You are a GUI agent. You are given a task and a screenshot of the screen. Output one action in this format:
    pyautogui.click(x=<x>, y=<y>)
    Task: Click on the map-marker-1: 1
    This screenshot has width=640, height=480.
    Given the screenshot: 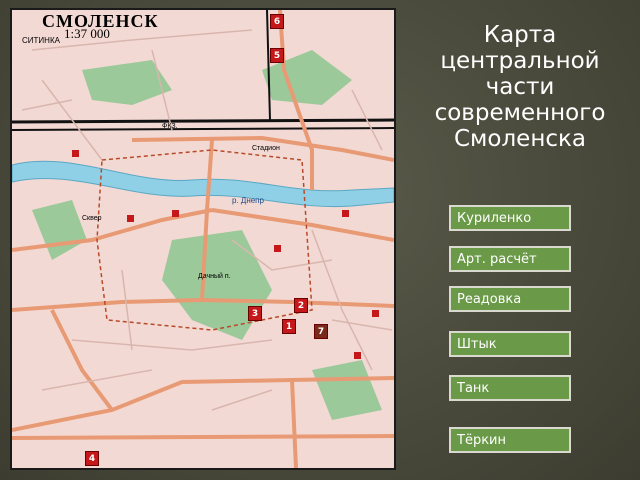 What is the action you would take?
    pyautogui.click(x=289, y=326)
    